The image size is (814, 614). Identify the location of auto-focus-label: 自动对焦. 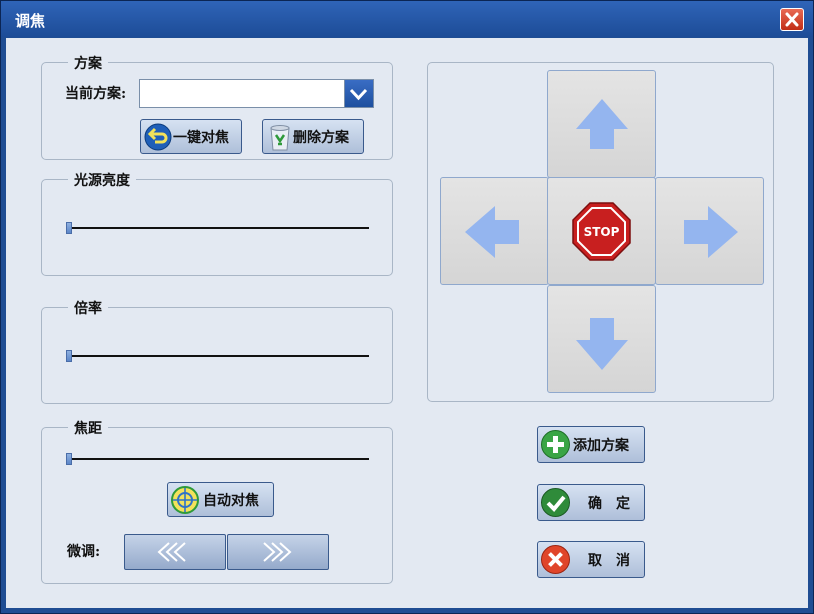
(231, 501).